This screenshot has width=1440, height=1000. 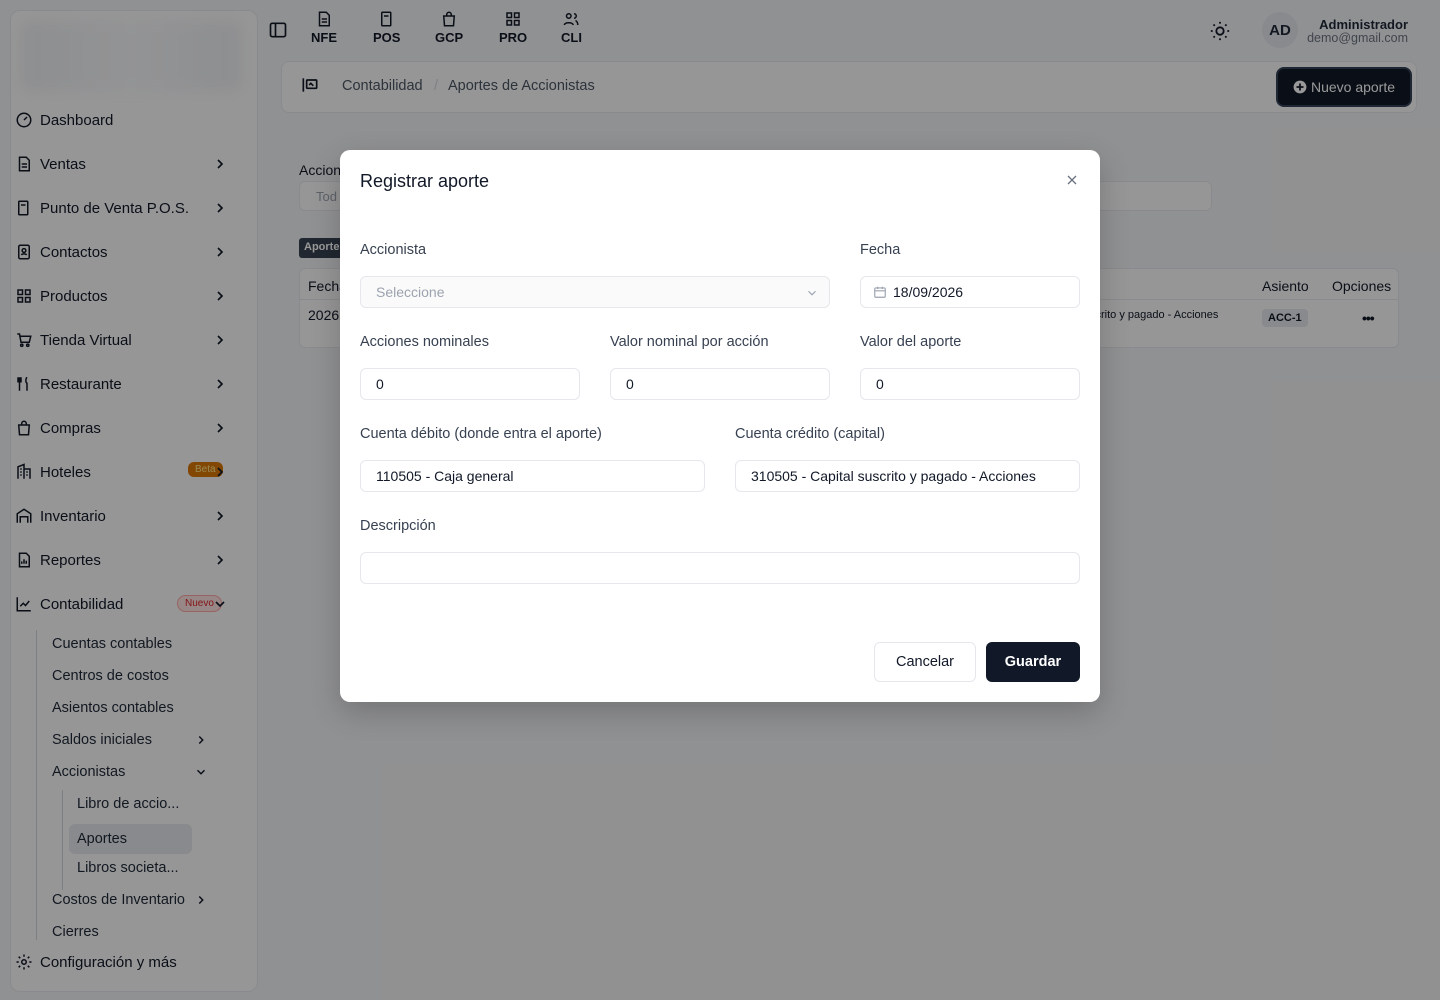 What do you see at coordinates (398, 526) in the screenshot?
I see `description-label: Descripción` at bounding box center [398, 526].